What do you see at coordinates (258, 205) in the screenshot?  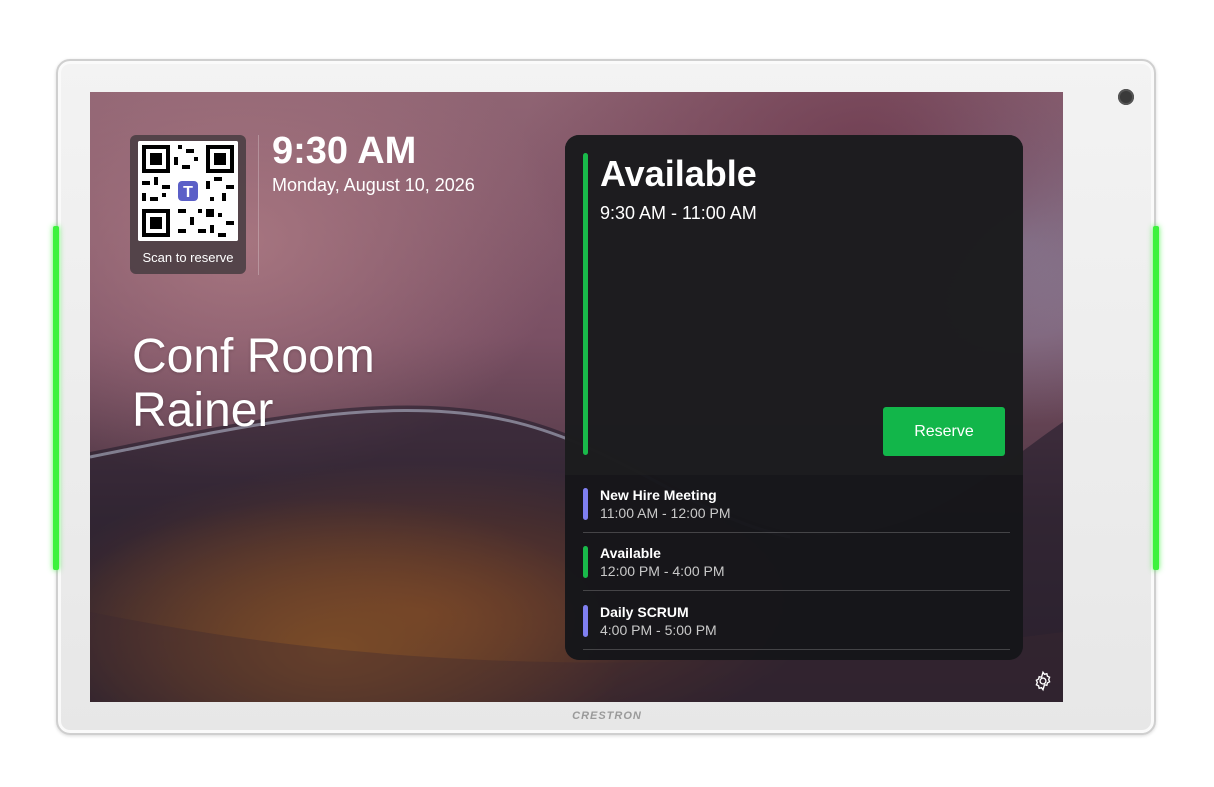 I see `header-divider` at bounding box center [258, 205].